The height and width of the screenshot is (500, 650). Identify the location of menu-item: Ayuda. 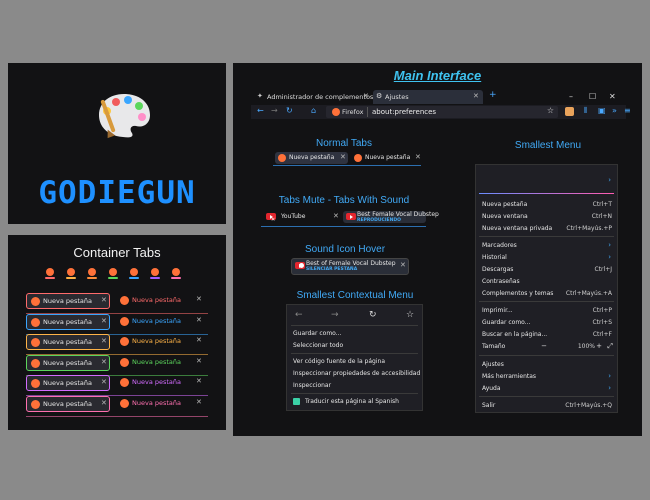
(491, 388).